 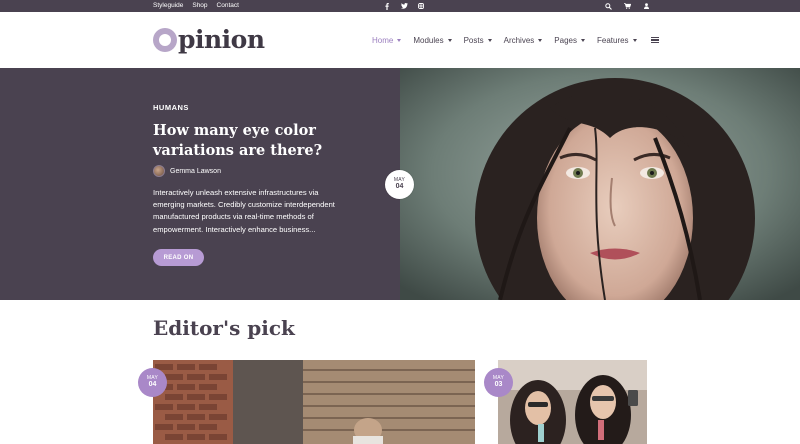 I want to click on instagram-icon, so click(x=421, y=6).